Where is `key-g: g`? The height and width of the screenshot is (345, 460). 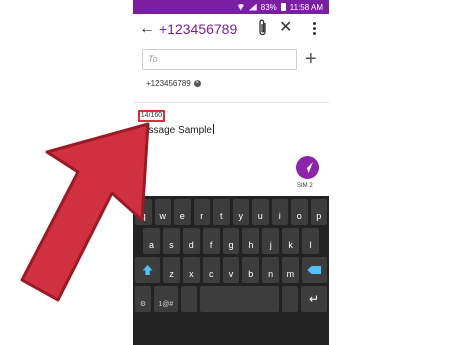 key-g: g is located at coordinates (231, 241).